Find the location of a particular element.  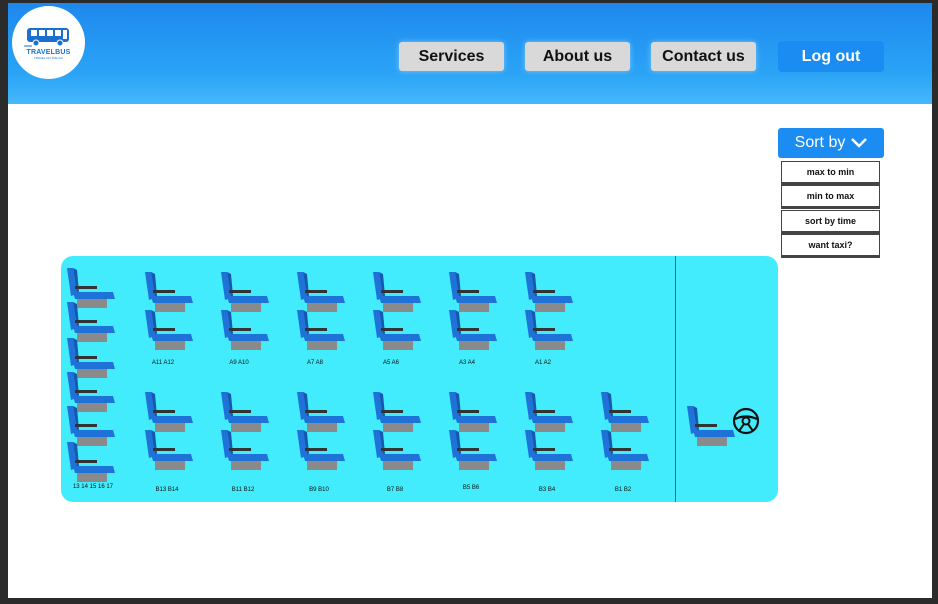

chevron-down-icon is located at coordinates (859, 143).